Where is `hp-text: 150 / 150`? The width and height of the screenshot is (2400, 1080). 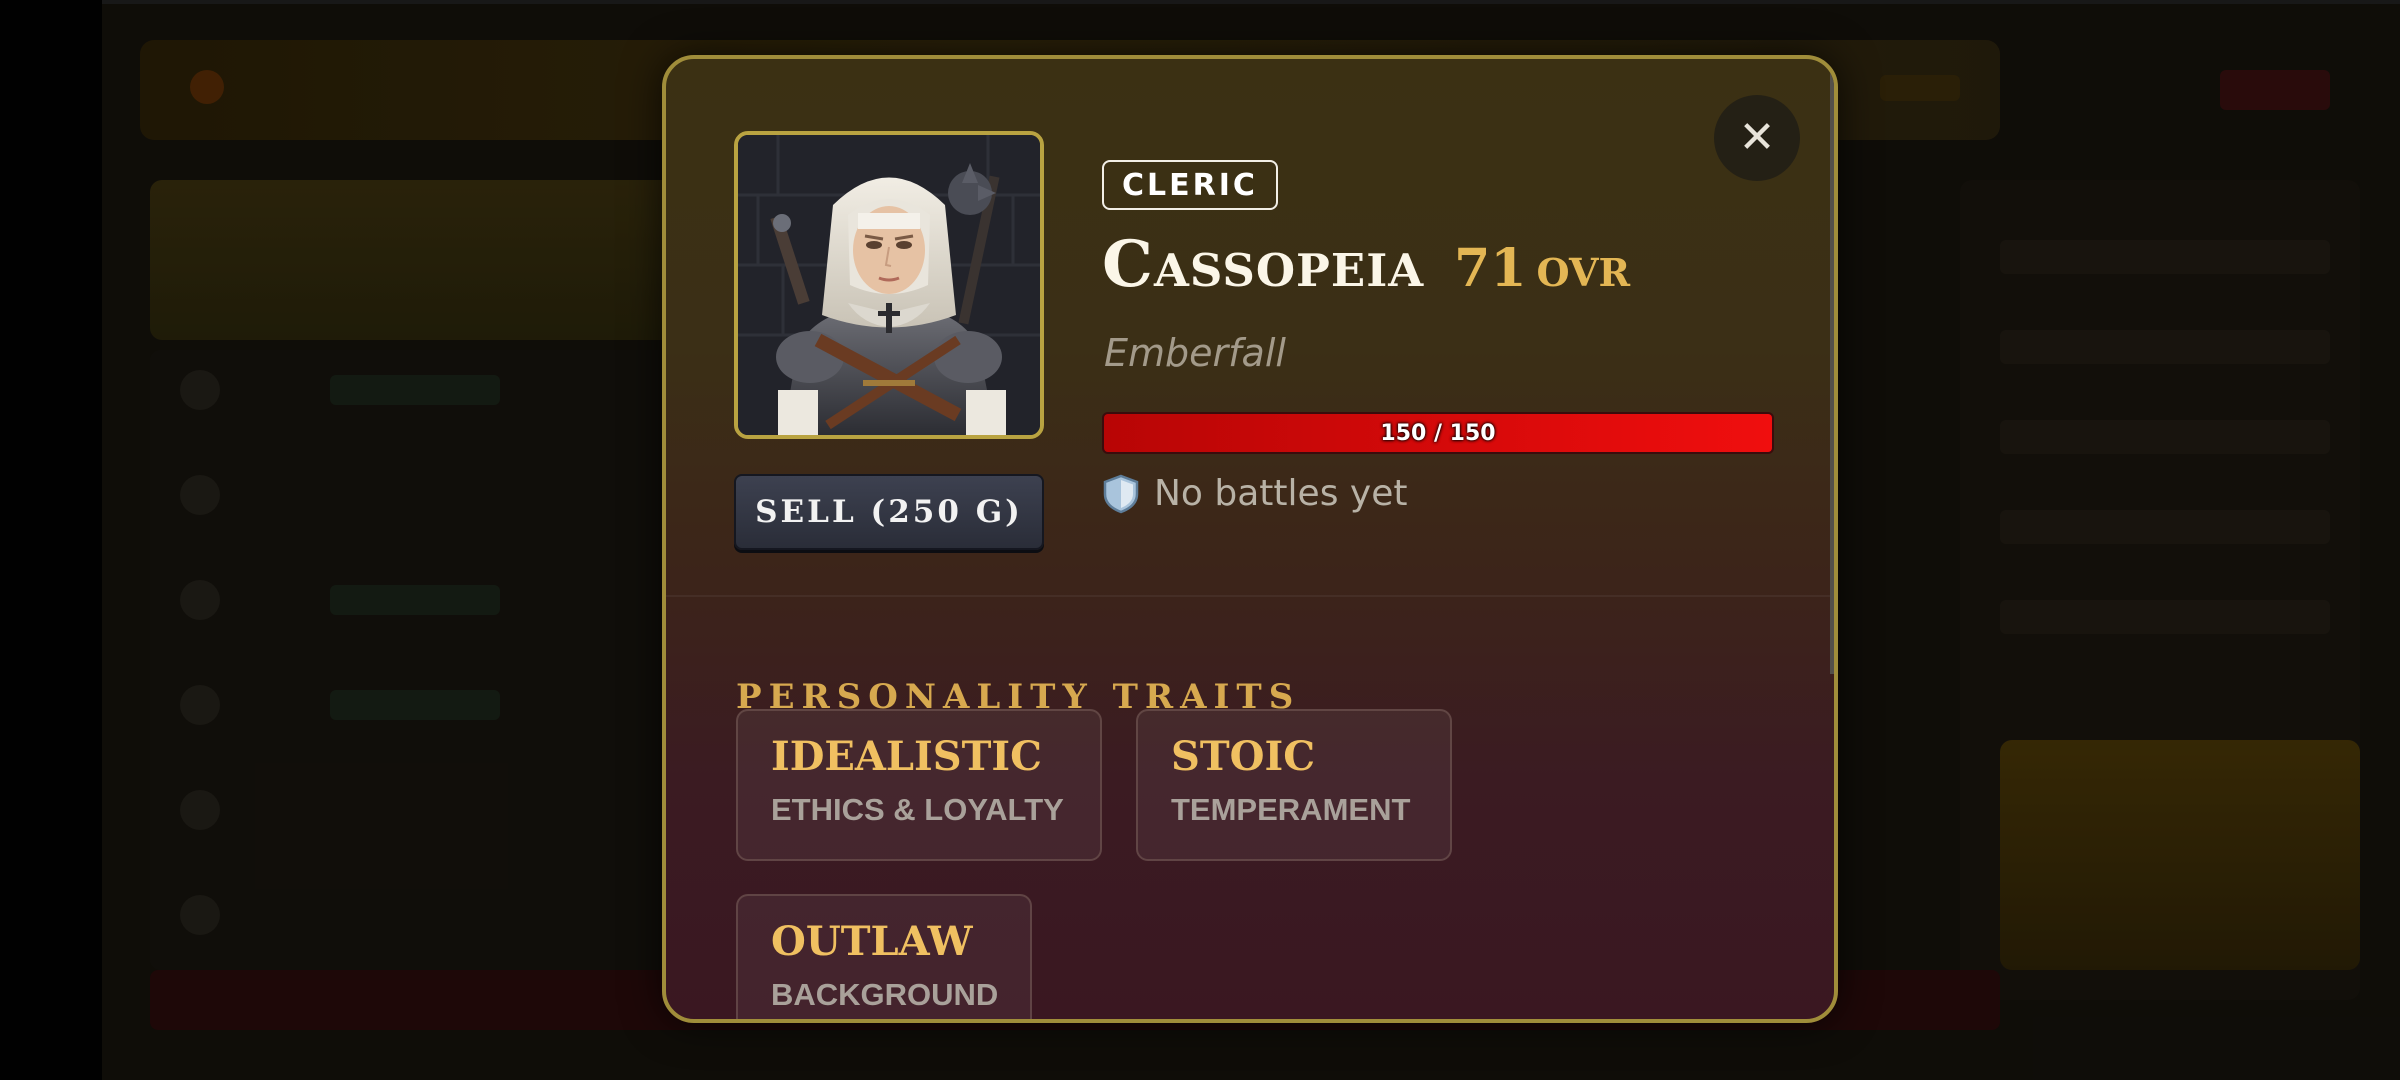
hp-text: 150 / 150 is located at coordinates (1438, 433).